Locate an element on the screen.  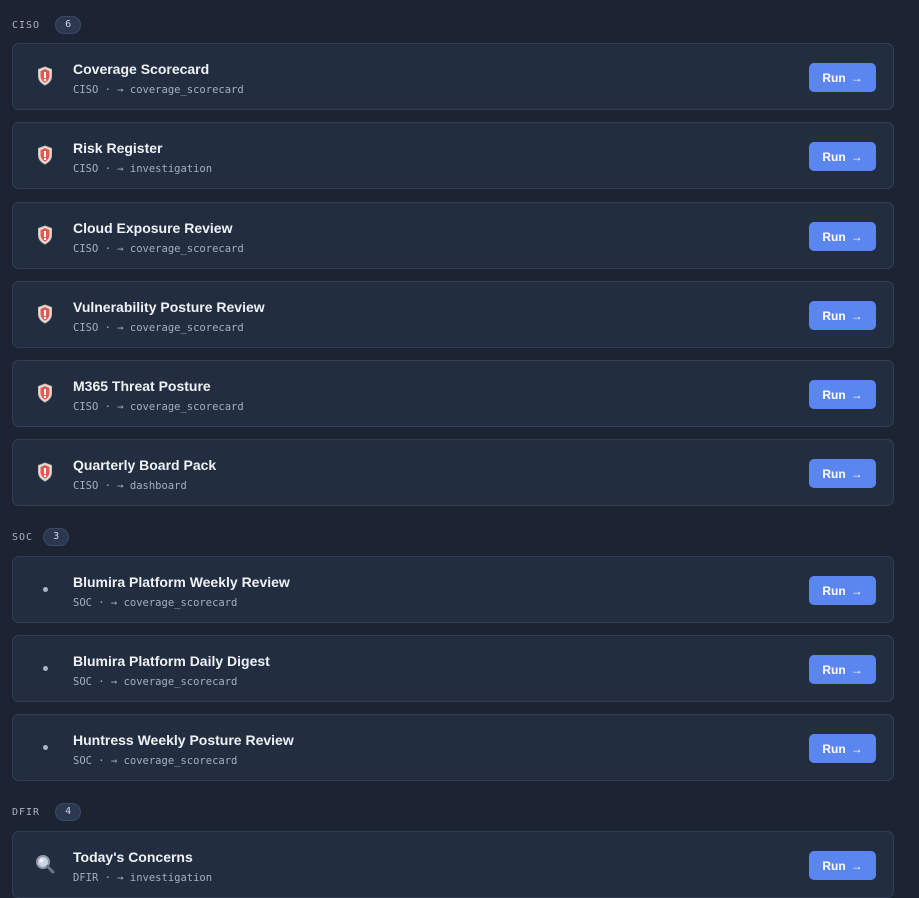
card-subtitle: DFIR · → investigation is located at coordinates (143, 878).